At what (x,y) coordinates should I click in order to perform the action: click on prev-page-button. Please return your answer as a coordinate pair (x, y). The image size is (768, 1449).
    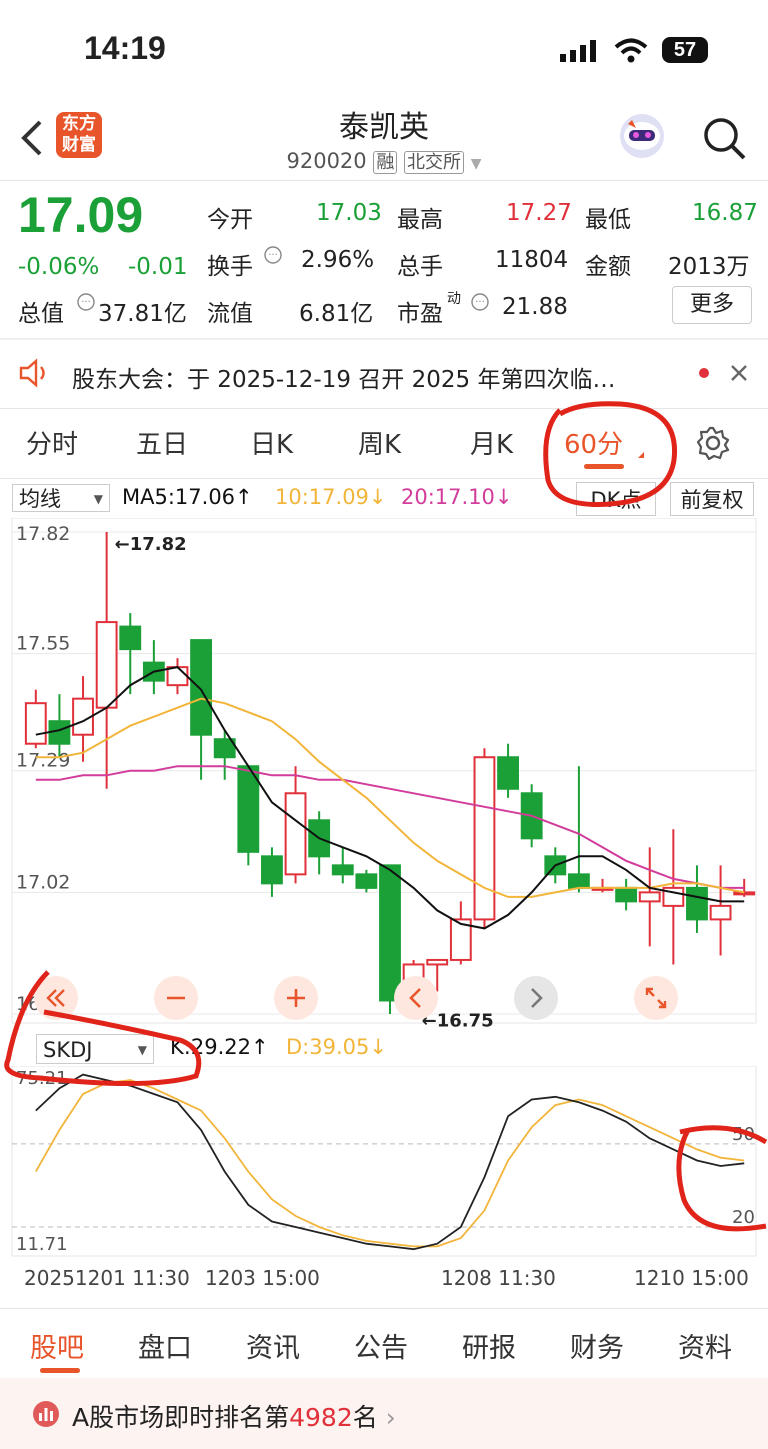
    Looking at the image, I should click on (56, 998).